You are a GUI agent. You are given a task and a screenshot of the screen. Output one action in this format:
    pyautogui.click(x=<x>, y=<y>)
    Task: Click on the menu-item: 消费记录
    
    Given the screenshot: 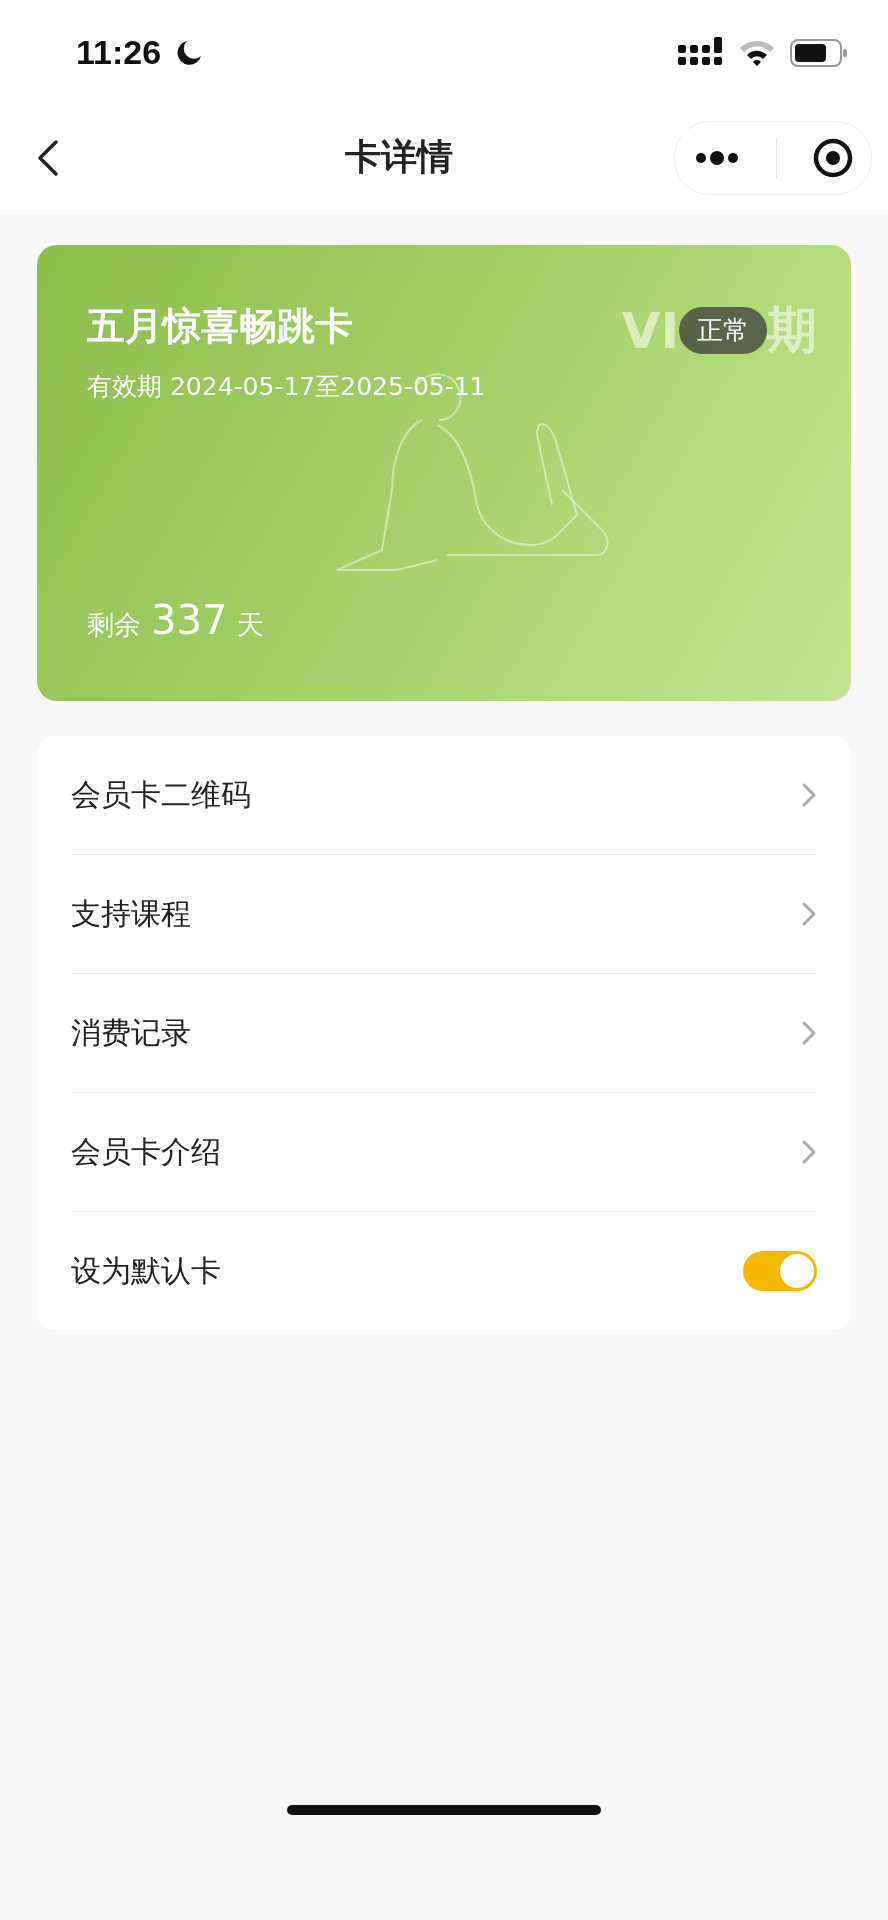 What is the action you would take?
    pyautogui.click(x=444, y=1033)
    